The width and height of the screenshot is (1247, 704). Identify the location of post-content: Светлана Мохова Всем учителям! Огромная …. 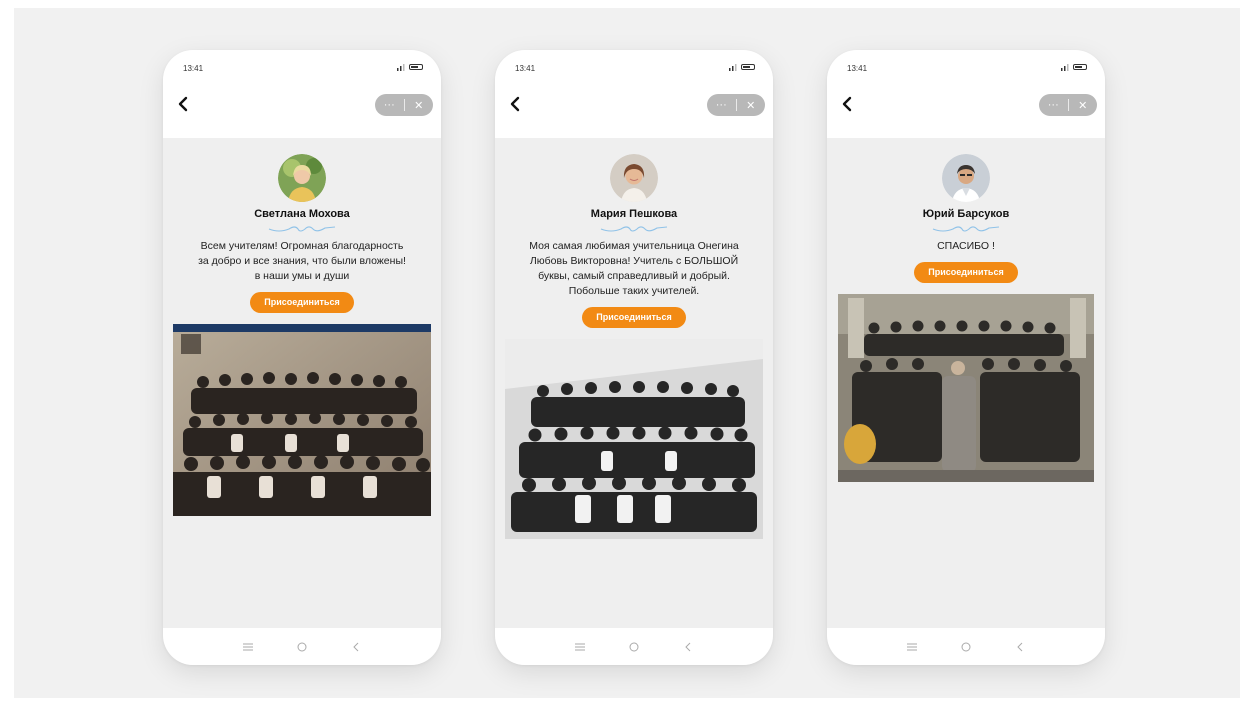
(302, 327).